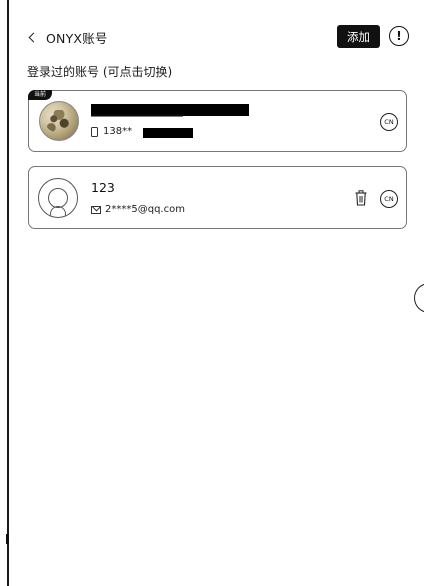  I want to click on current-badge: 当前, so click(40, 95).